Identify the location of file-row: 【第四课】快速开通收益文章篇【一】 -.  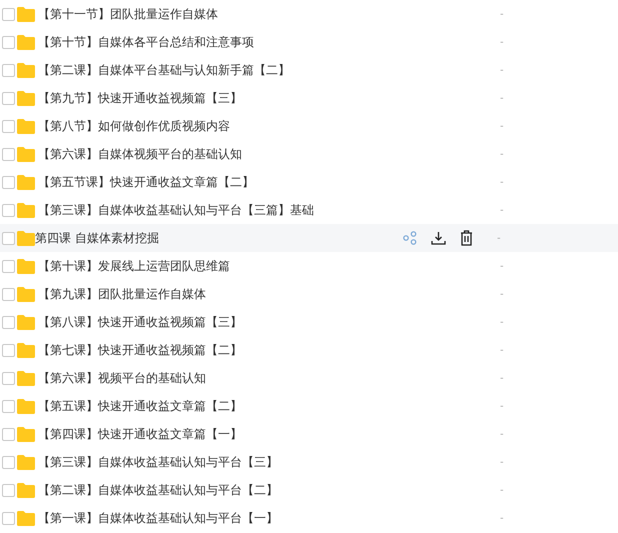
(309, 434).